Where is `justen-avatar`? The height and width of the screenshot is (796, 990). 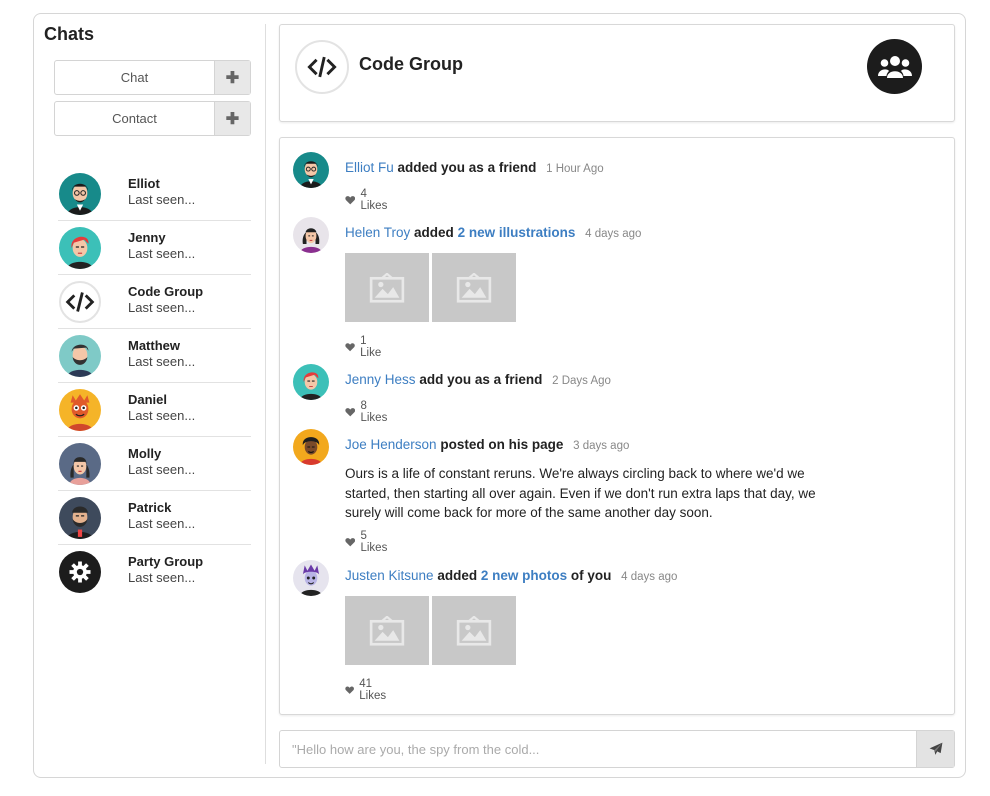 justen-avatar is located at coordinates (311, 578).